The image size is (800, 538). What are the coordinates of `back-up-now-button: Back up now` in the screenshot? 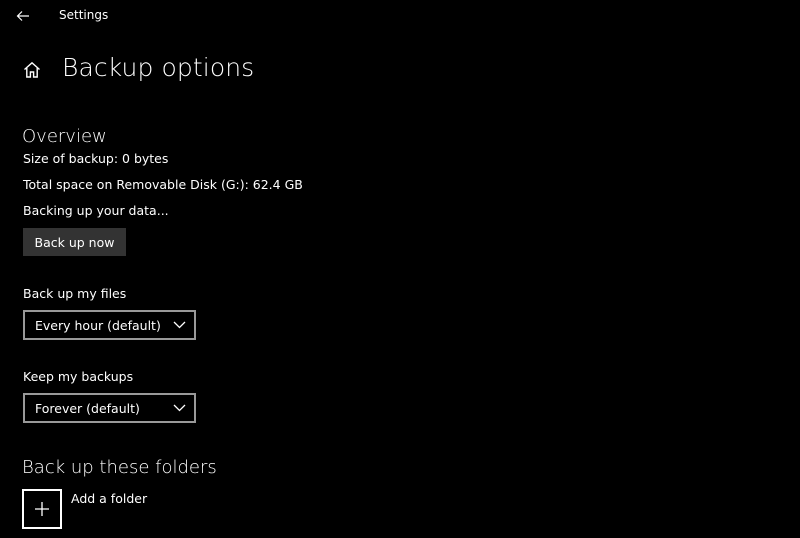 It's located at (74, 242).